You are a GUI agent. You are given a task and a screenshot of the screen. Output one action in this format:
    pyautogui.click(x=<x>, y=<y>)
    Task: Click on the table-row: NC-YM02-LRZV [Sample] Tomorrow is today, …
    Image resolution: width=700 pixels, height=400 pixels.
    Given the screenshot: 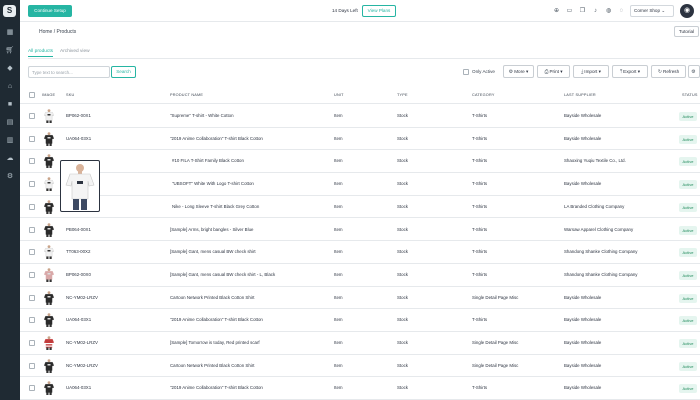 What is the action you would take?
    pyautogui.click(x=360, y=343)
    